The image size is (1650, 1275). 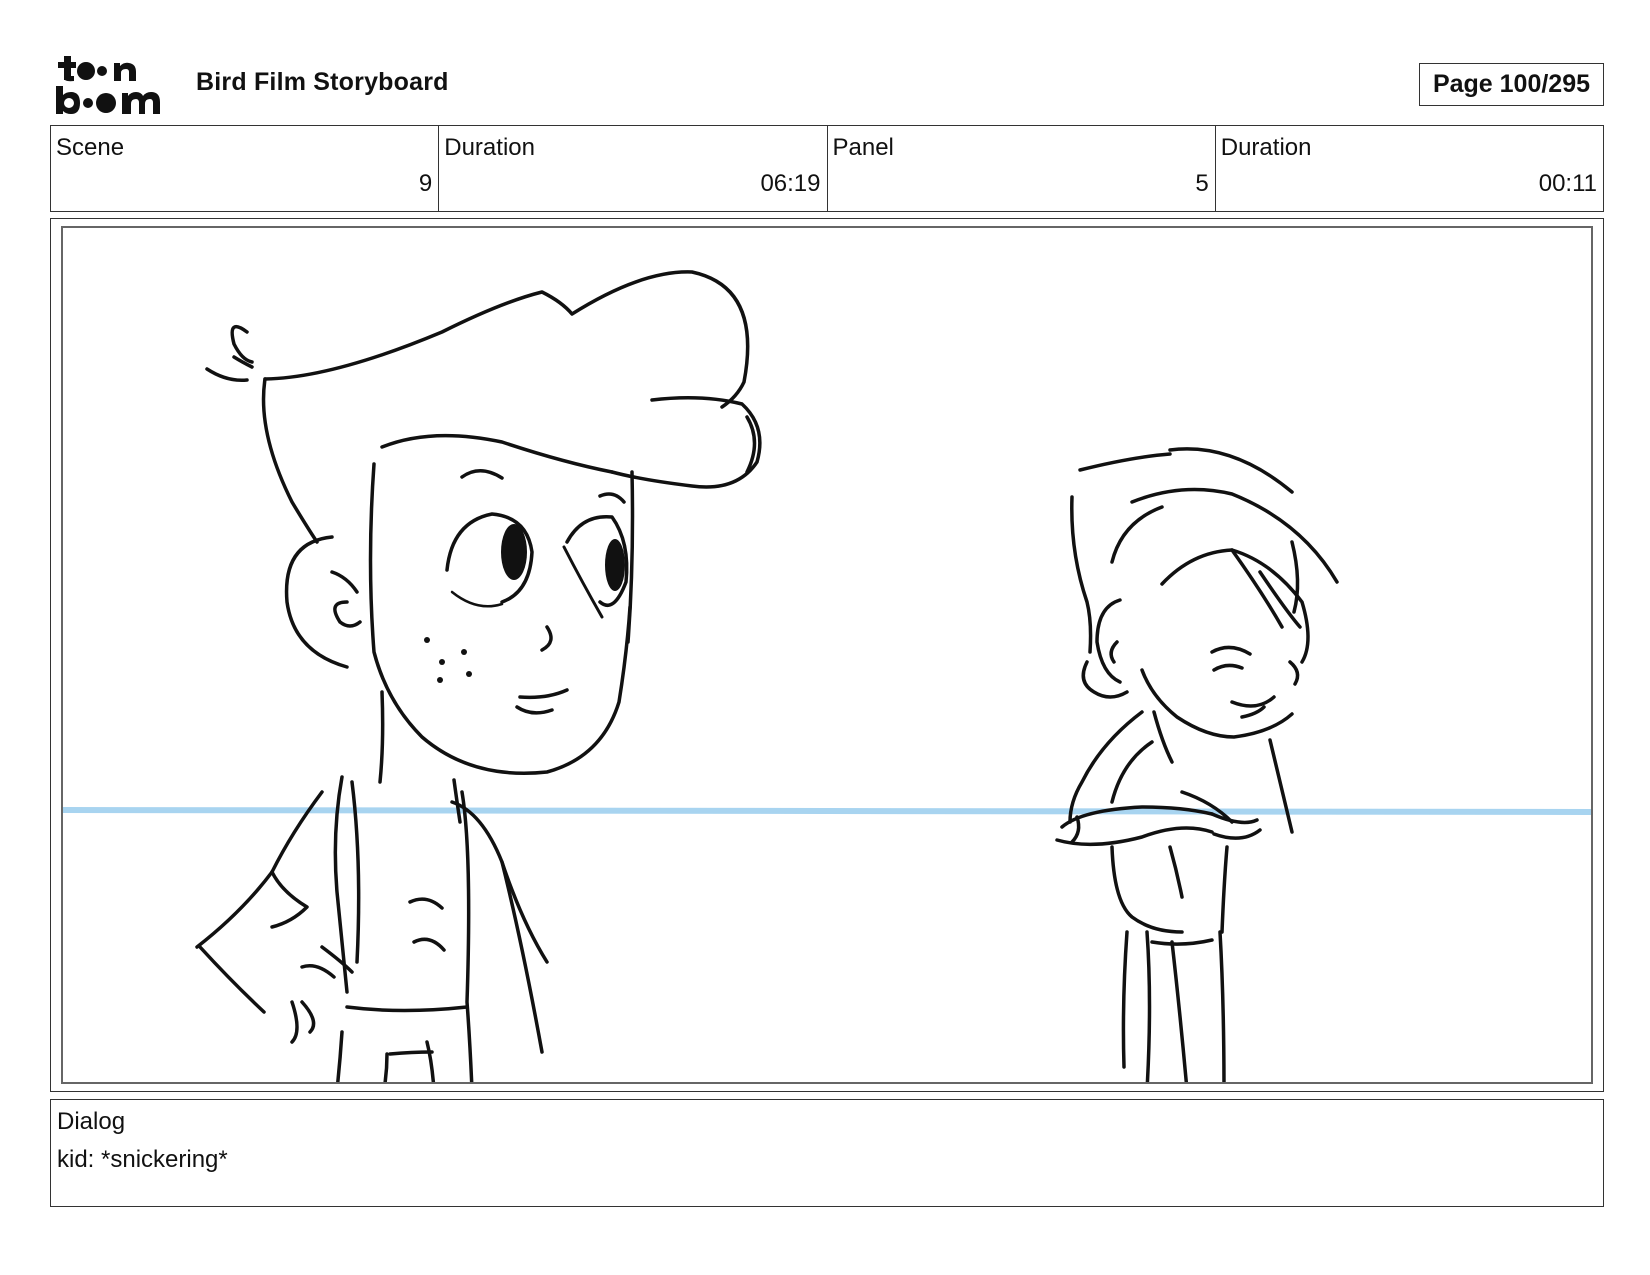 What do you see at coordinates (91, 1121) in the screenshot?
I see `dialog-label: Dialog` at bounding box center [91, 1121].